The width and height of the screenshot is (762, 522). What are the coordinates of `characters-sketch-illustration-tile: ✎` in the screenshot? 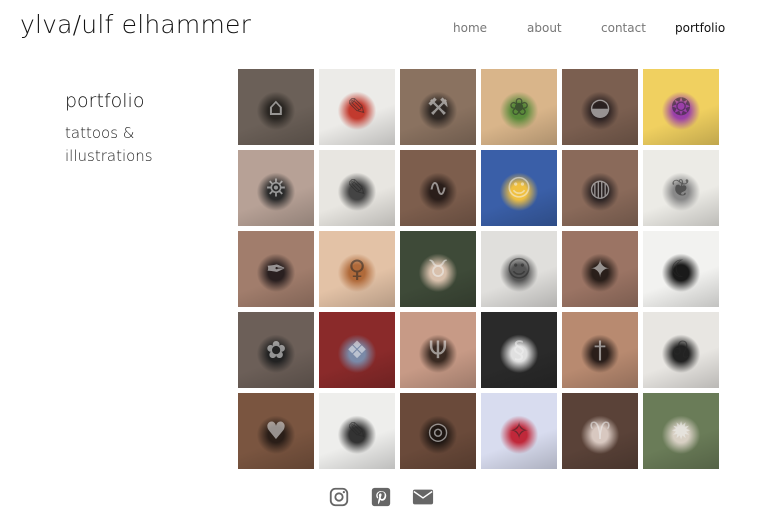 It's located at (357, 431).